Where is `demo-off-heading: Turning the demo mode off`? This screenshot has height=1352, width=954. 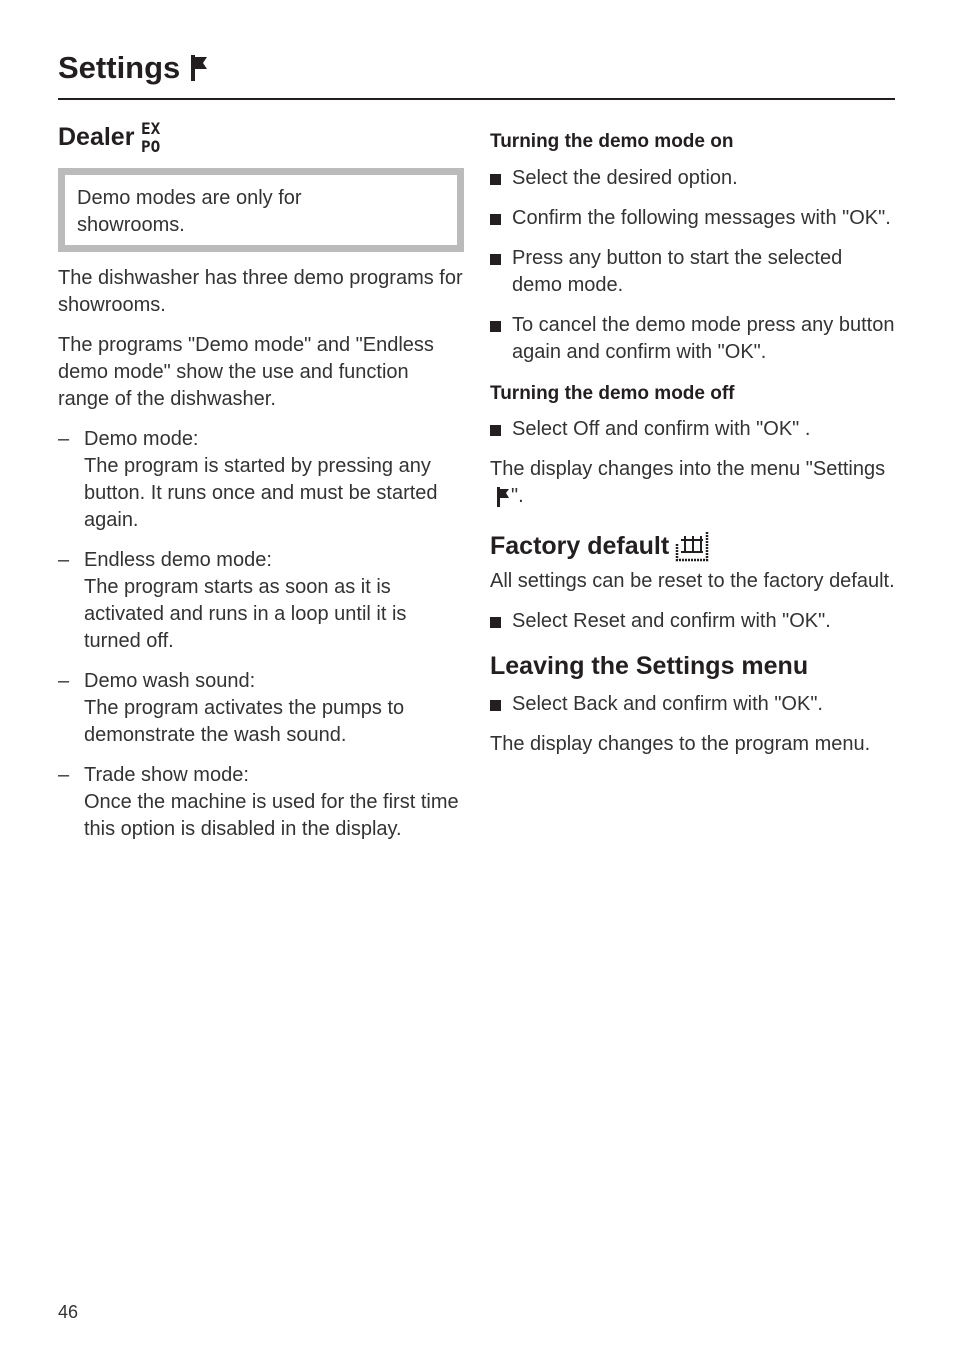 demo-off-heading: Turning the demo mode off is located at coordinates (612, 393).